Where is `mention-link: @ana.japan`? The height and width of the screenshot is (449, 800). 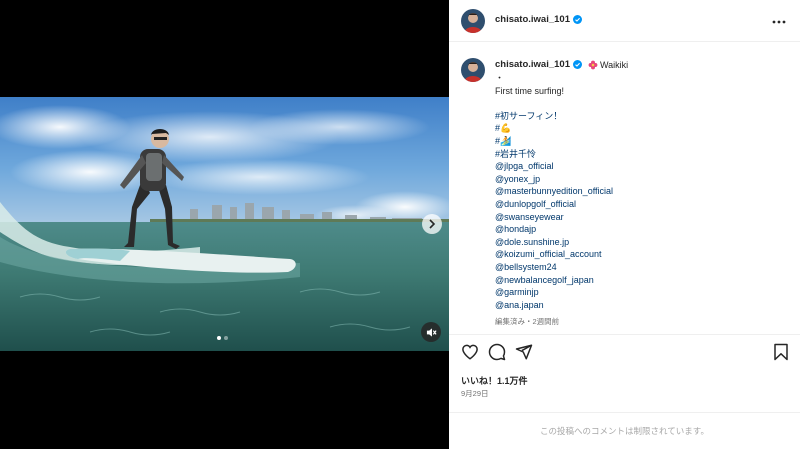
mention-link: @ana.japan is located at coordinates (640, 305).